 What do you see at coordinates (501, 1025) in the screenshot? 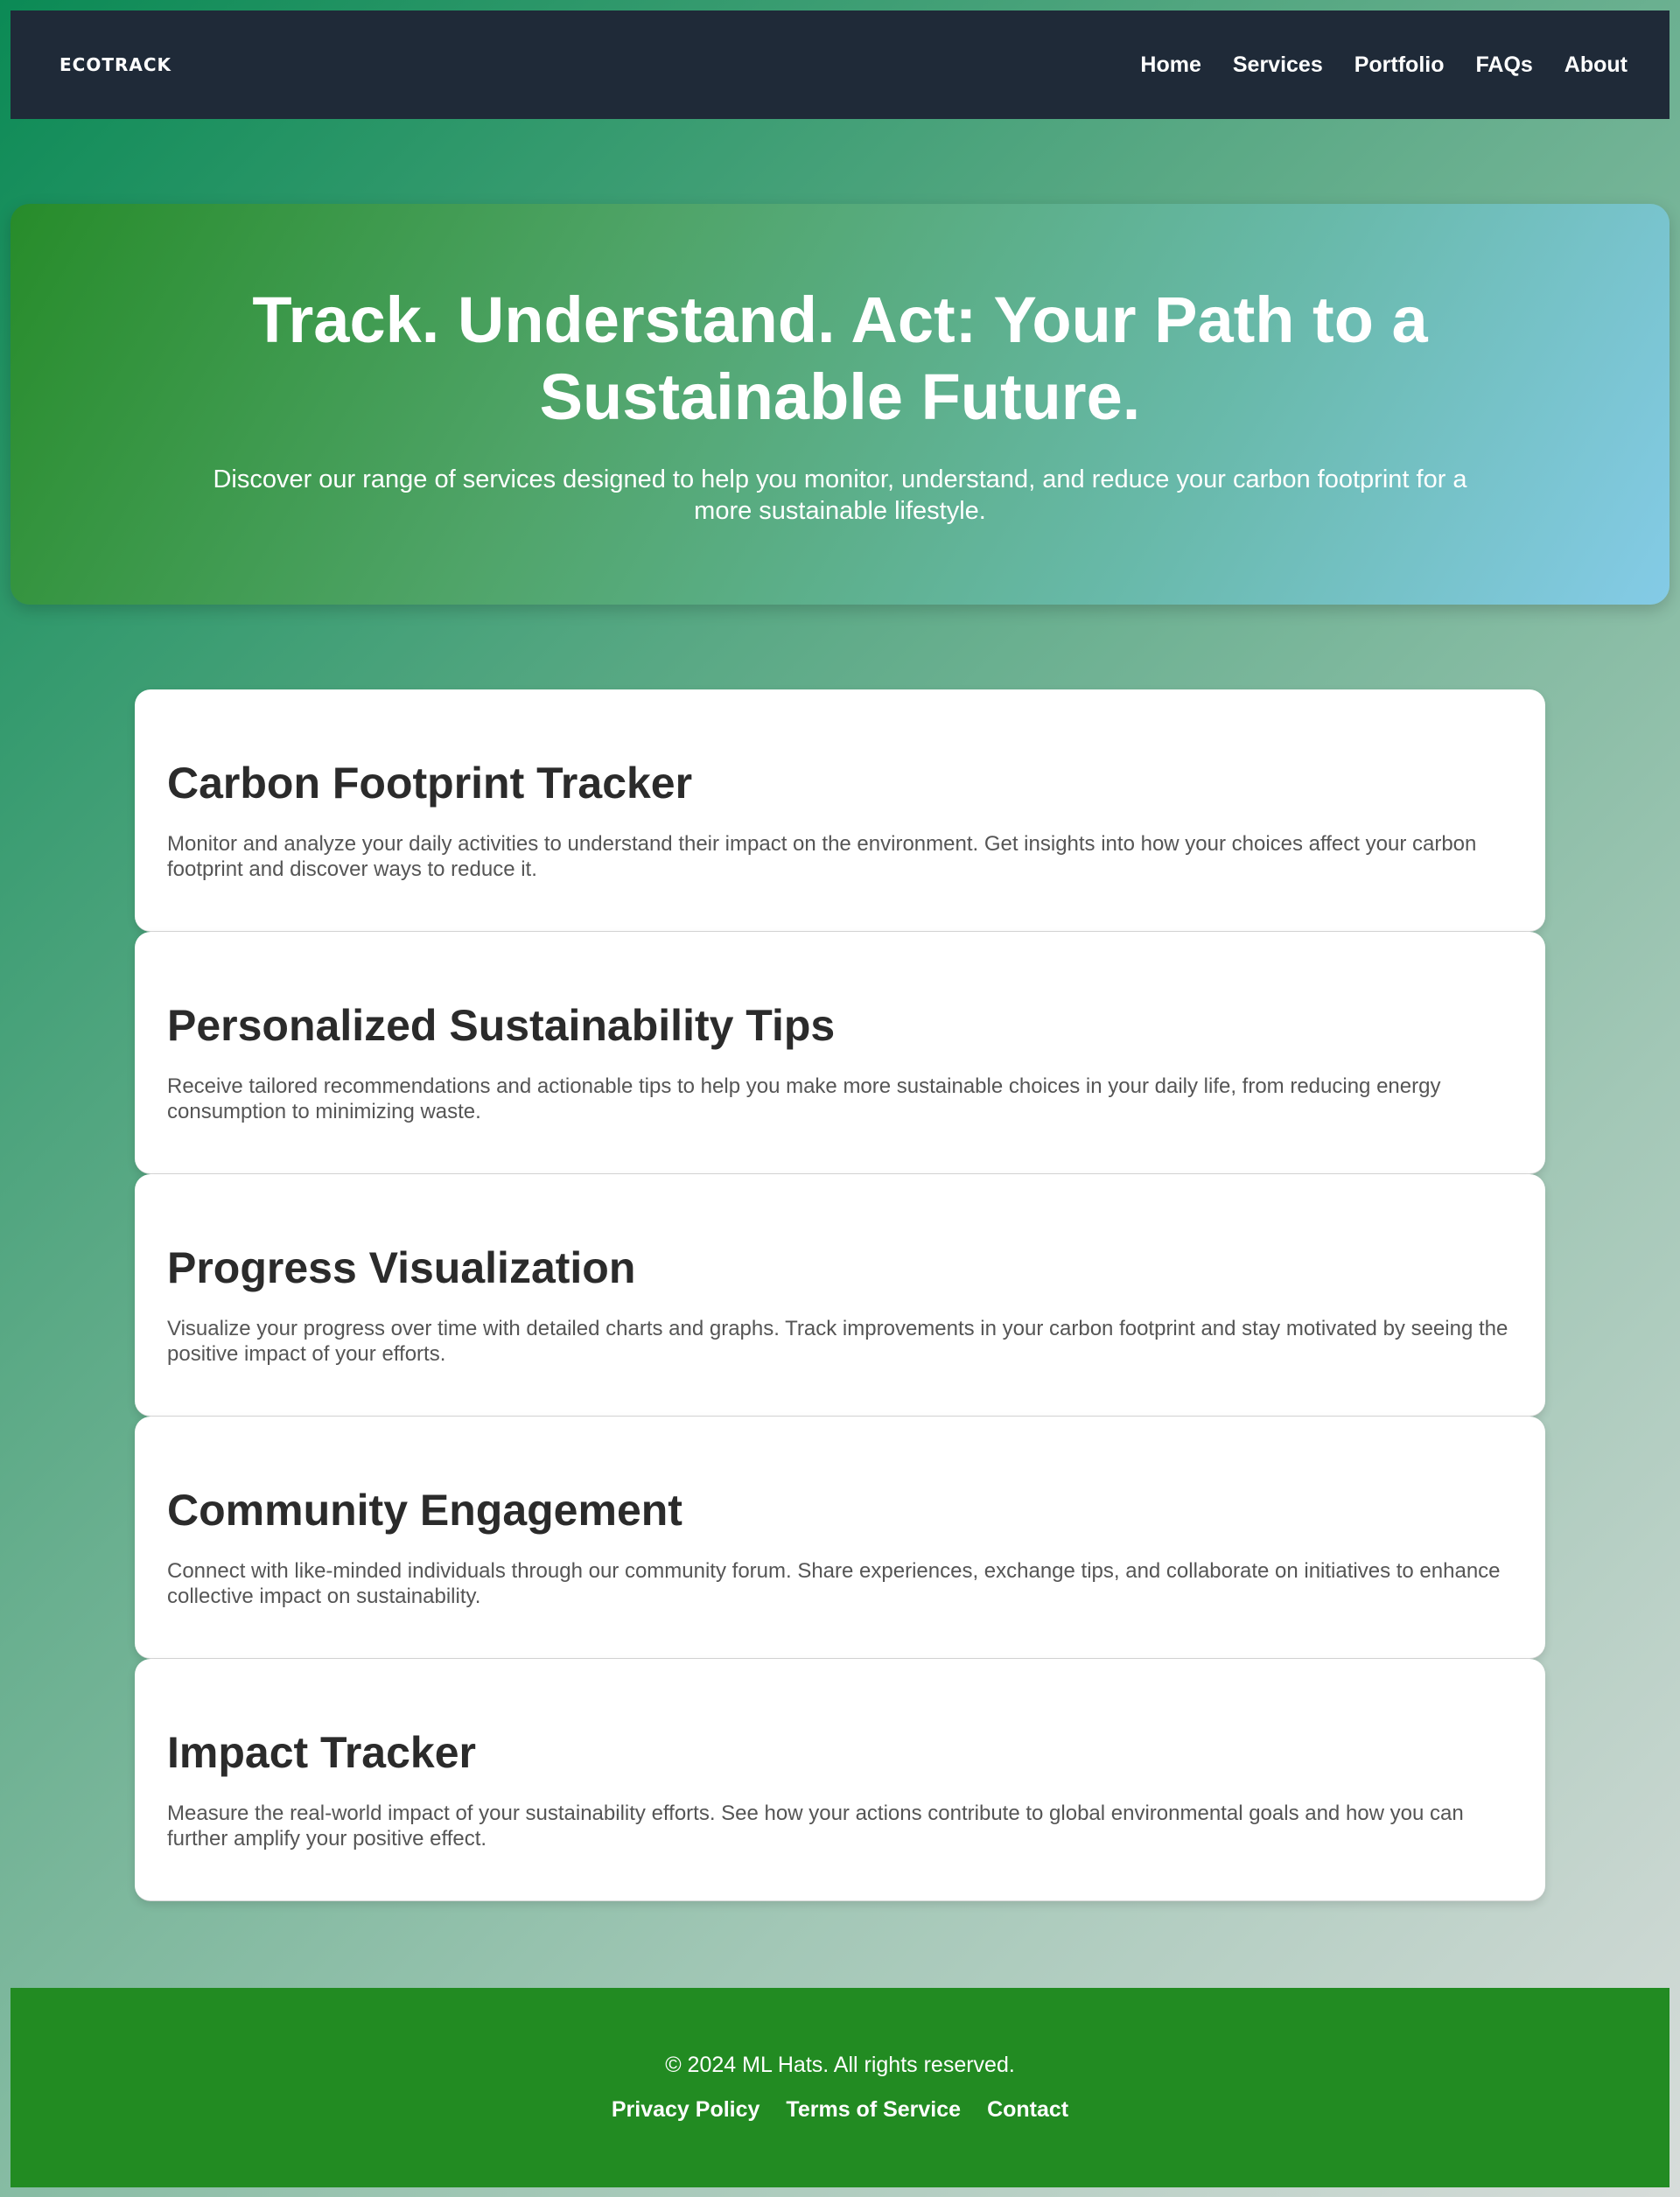
I see `service-card-title: Personalized Sustainability Tips` at bounding box center [501, 1025].